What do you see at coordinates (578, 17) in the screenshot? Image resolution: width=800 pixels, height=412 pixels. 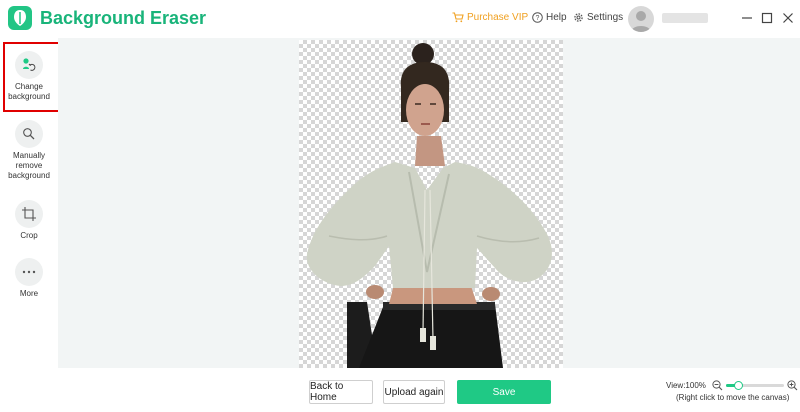 I see `gear-icon` at bounding box center [578, 17].